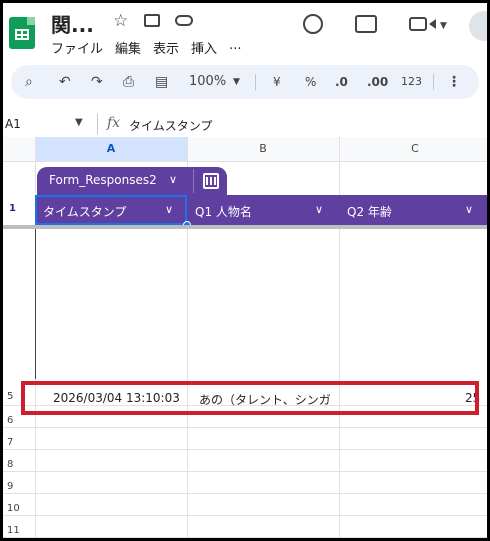  Describe the element at coordinates (19, 530) in the screenshot. I see `row-number: 11` at that location.